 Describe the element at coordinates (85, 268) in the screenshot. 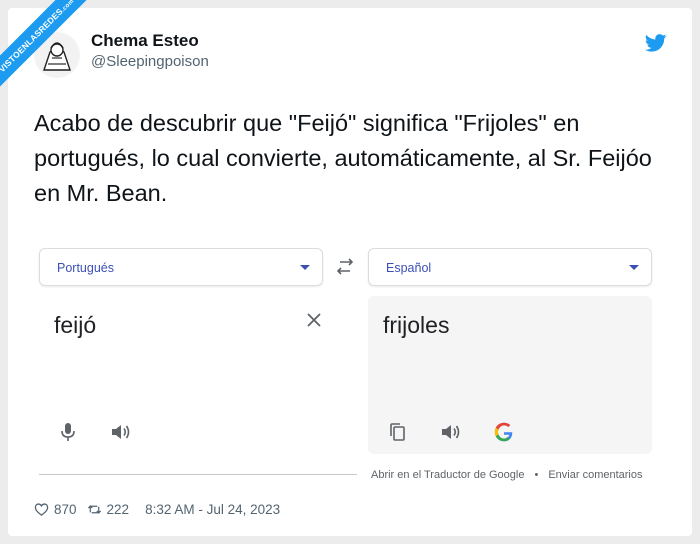

I see `source-language-label: Portugués` at that location.